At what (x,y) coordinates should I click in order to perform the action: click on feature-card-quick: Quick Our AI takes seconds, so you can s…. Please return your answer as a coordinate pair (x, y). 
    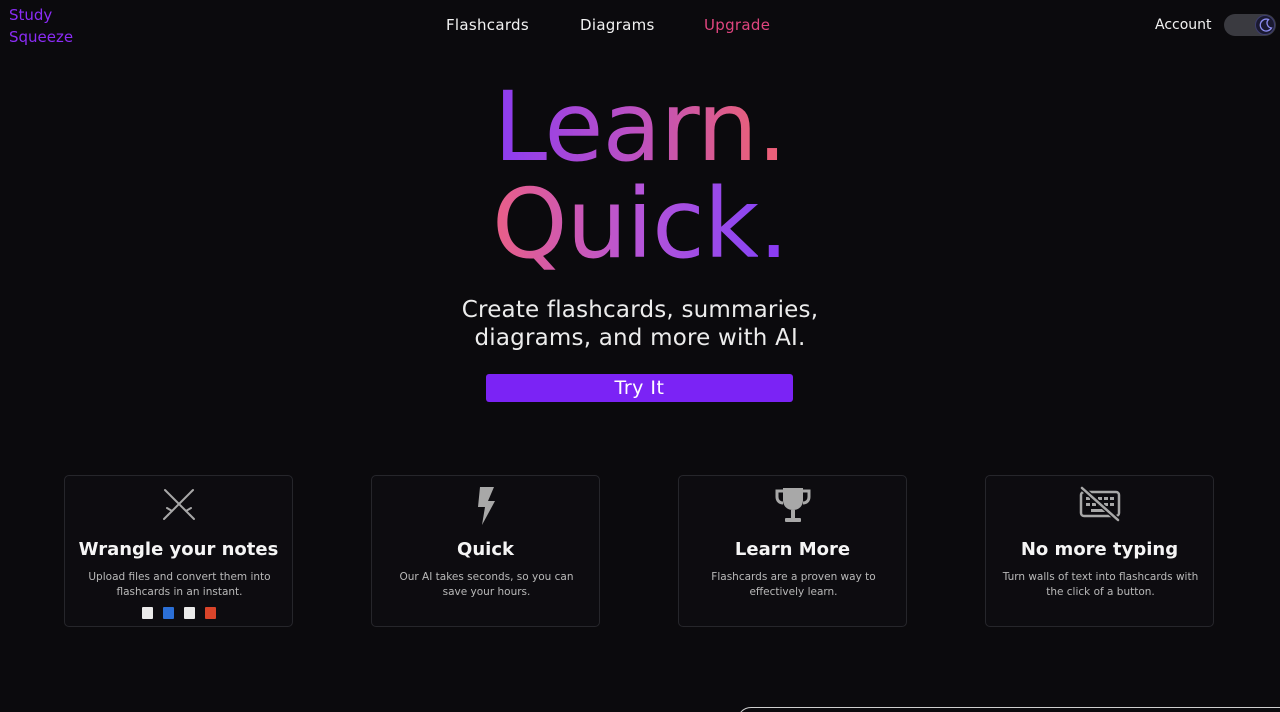
    Looking at the image, I should click on (485, 551).